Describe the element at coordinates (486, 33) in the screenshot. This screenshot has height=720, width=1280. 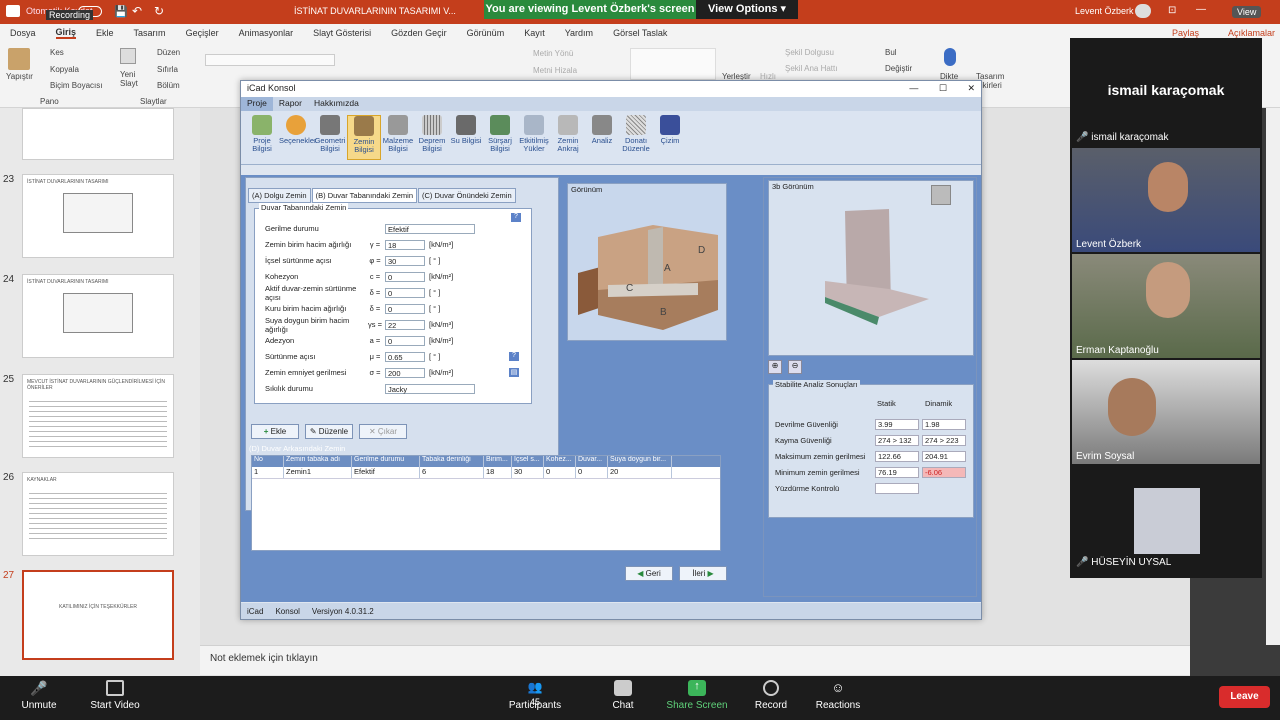
I see `tab-view: Görünüm` at that location.